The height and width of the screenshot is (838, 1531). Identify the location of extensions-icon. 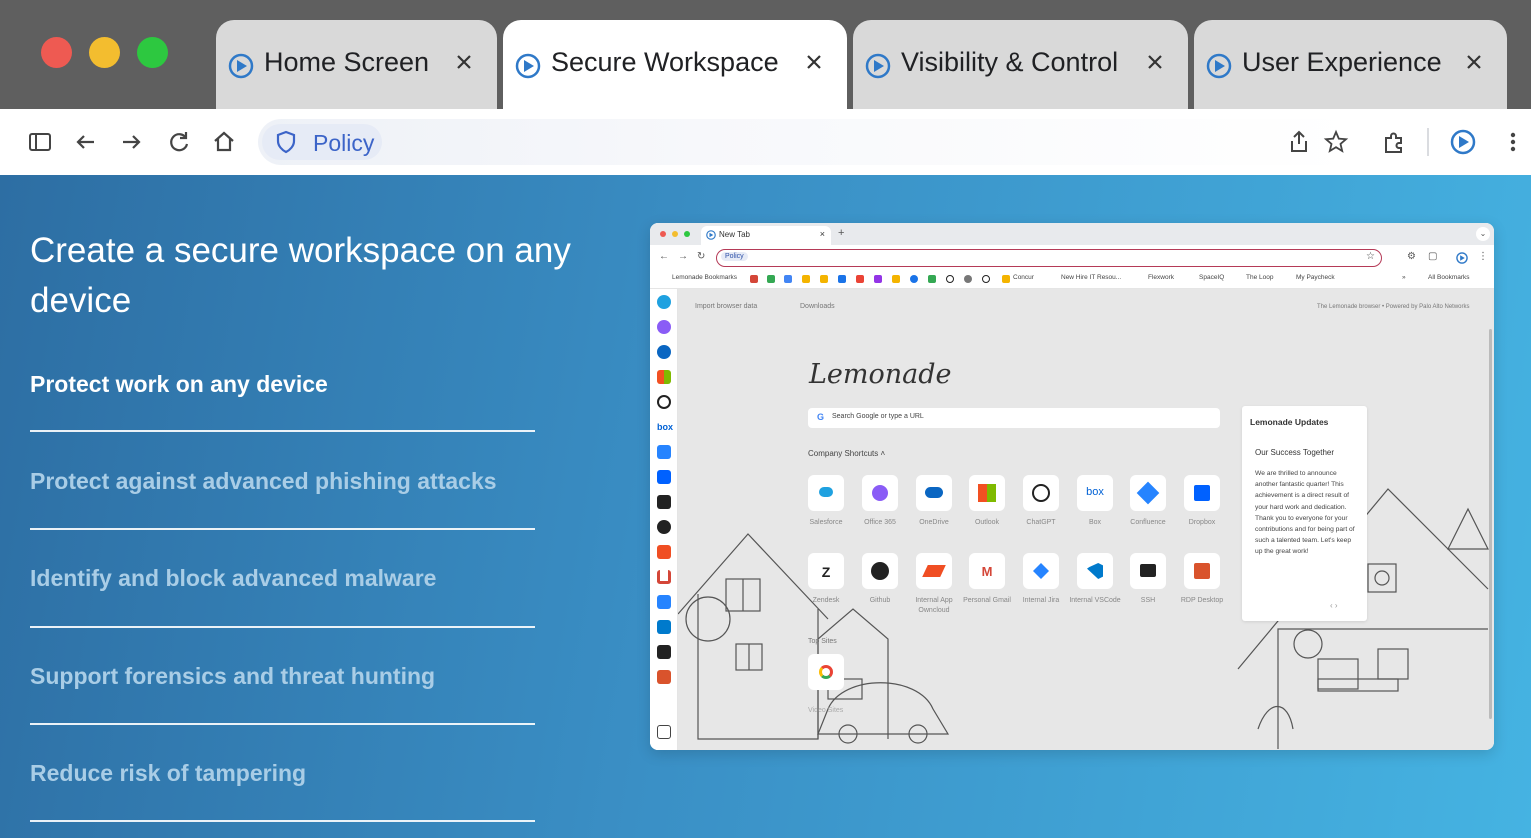
(1394, 142).